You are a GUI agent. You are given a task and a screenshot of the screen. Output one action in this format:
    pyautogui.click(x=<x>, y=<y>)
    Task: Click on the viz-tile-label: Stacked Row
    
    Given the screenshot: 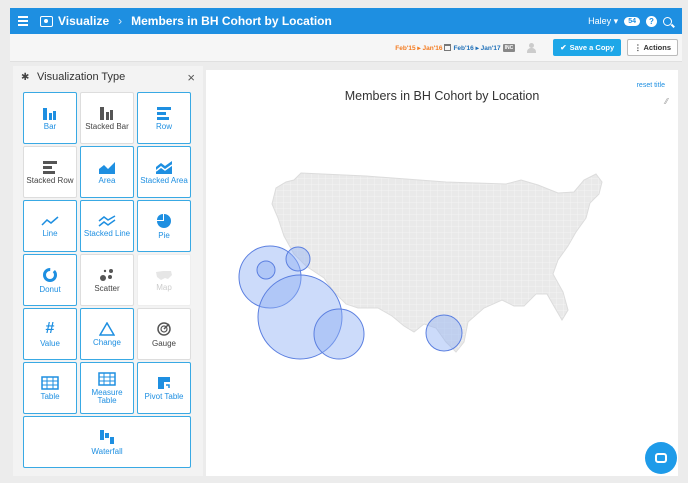 What is the action you would take?
    pyautogui.click(x=50, y=180)
    